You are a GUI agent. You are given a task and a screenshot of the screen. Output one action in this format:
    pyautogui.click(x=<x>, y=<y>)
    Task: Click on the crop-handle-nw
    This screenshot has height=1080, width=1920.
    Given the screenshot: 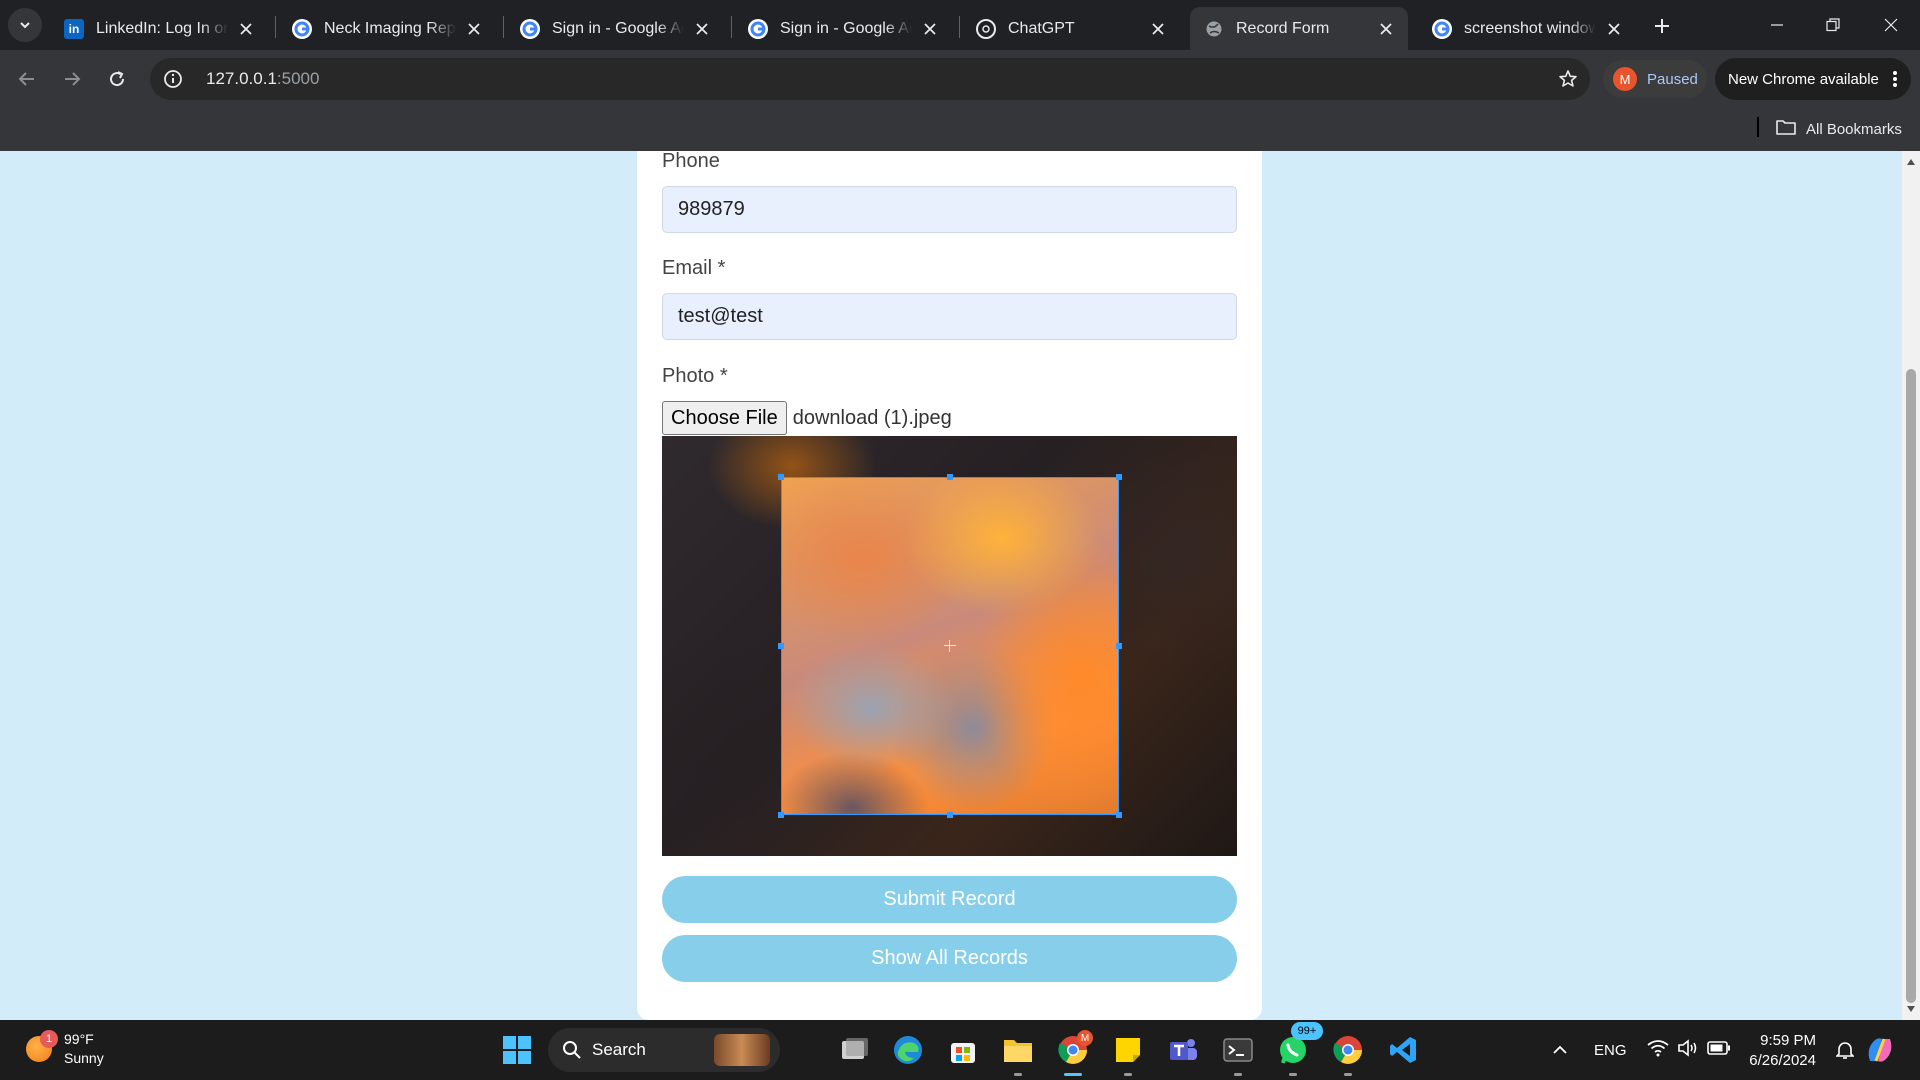 What is the action you would take?
    pyautogui.click(x=781, y=477)
    